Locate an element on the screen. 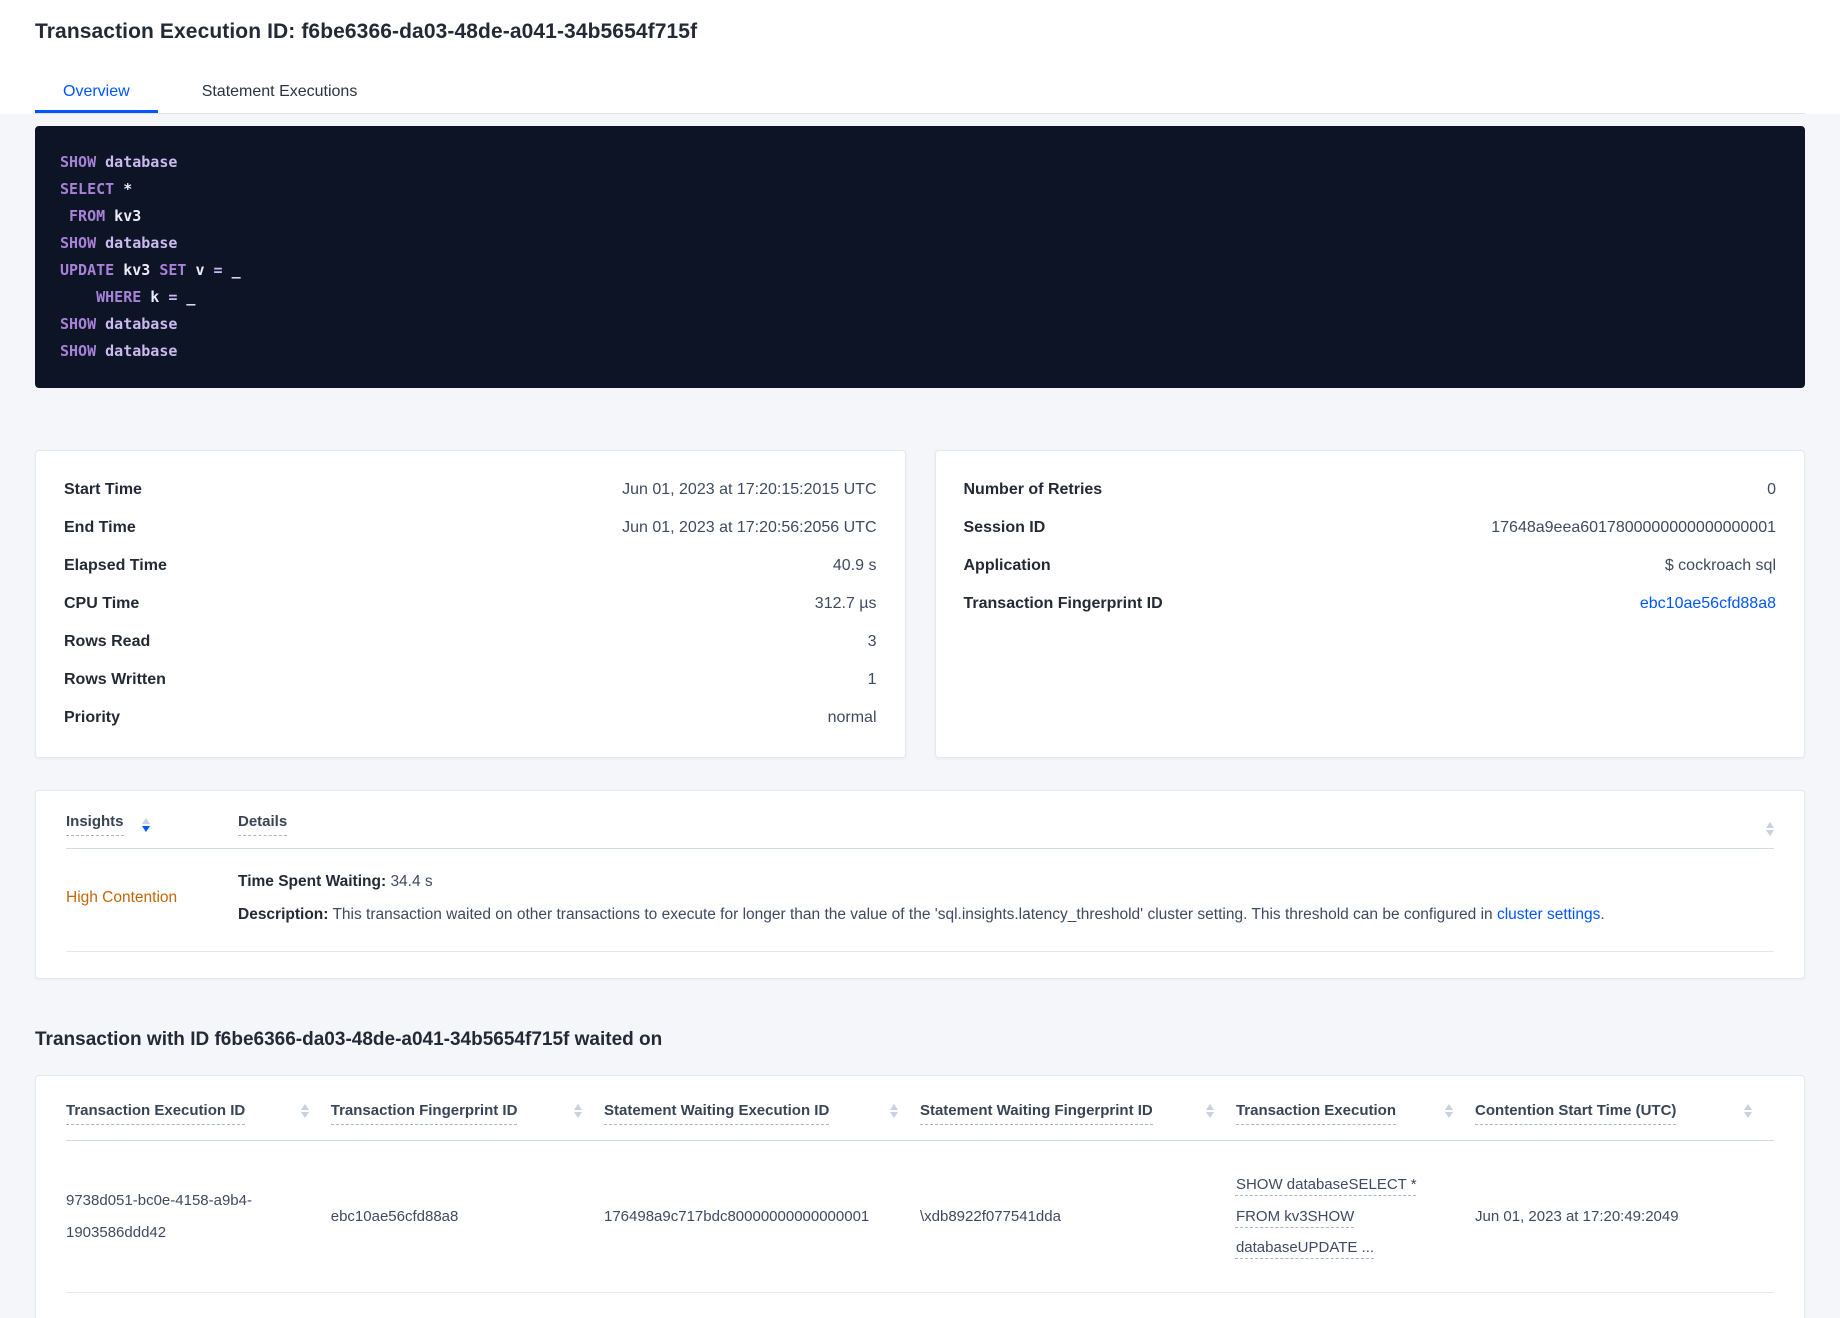 Image resolution: width=1840 pixels, height=1318 pixels. column-header: Statement Waiting Fingerprint ID is located at coordinates (1077, 1109).